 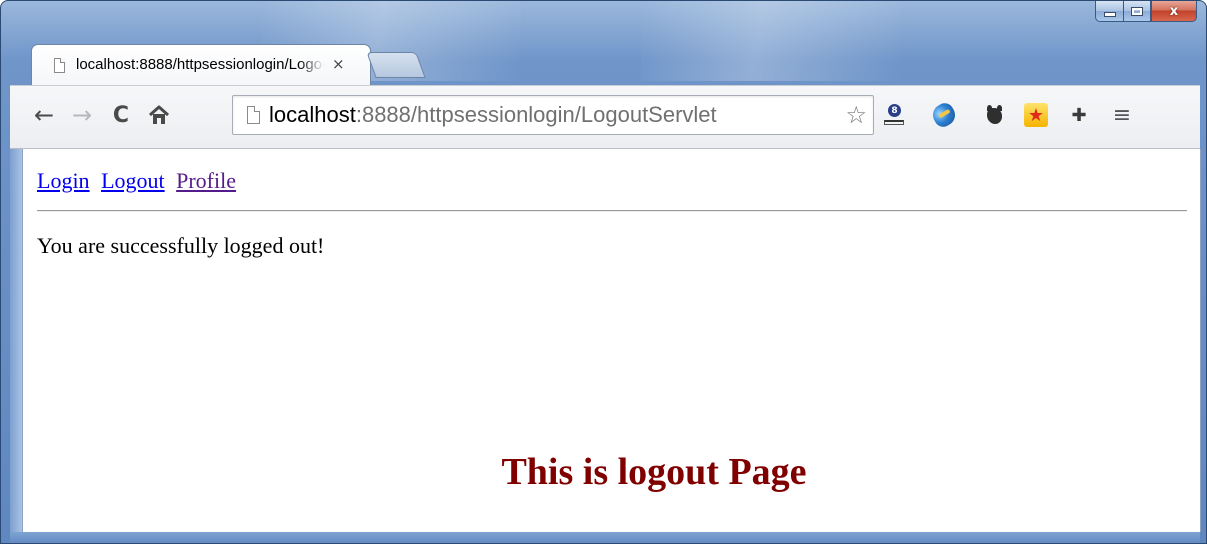 I want to click on menu-icon: ≡, so click(x=1122, y=115).